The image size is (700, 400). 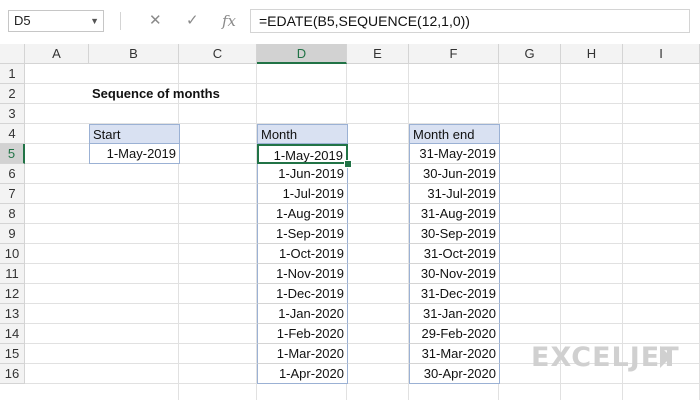 I want to click on month-cell: 1-May-2019, so click(x=302, y=154).